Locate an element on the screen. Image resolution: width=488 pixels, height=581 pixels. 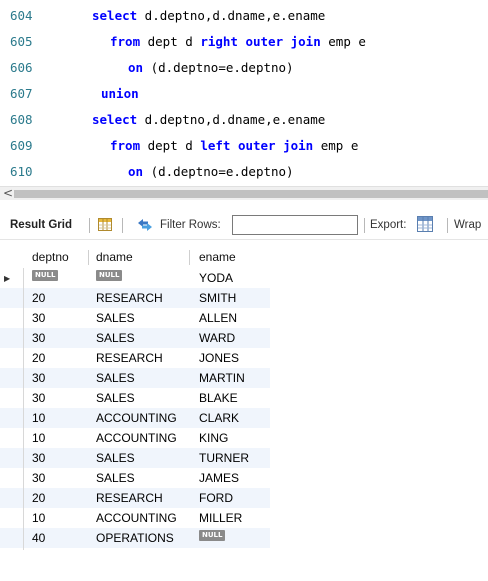
grid-icon is located at coordinates (105, 224).